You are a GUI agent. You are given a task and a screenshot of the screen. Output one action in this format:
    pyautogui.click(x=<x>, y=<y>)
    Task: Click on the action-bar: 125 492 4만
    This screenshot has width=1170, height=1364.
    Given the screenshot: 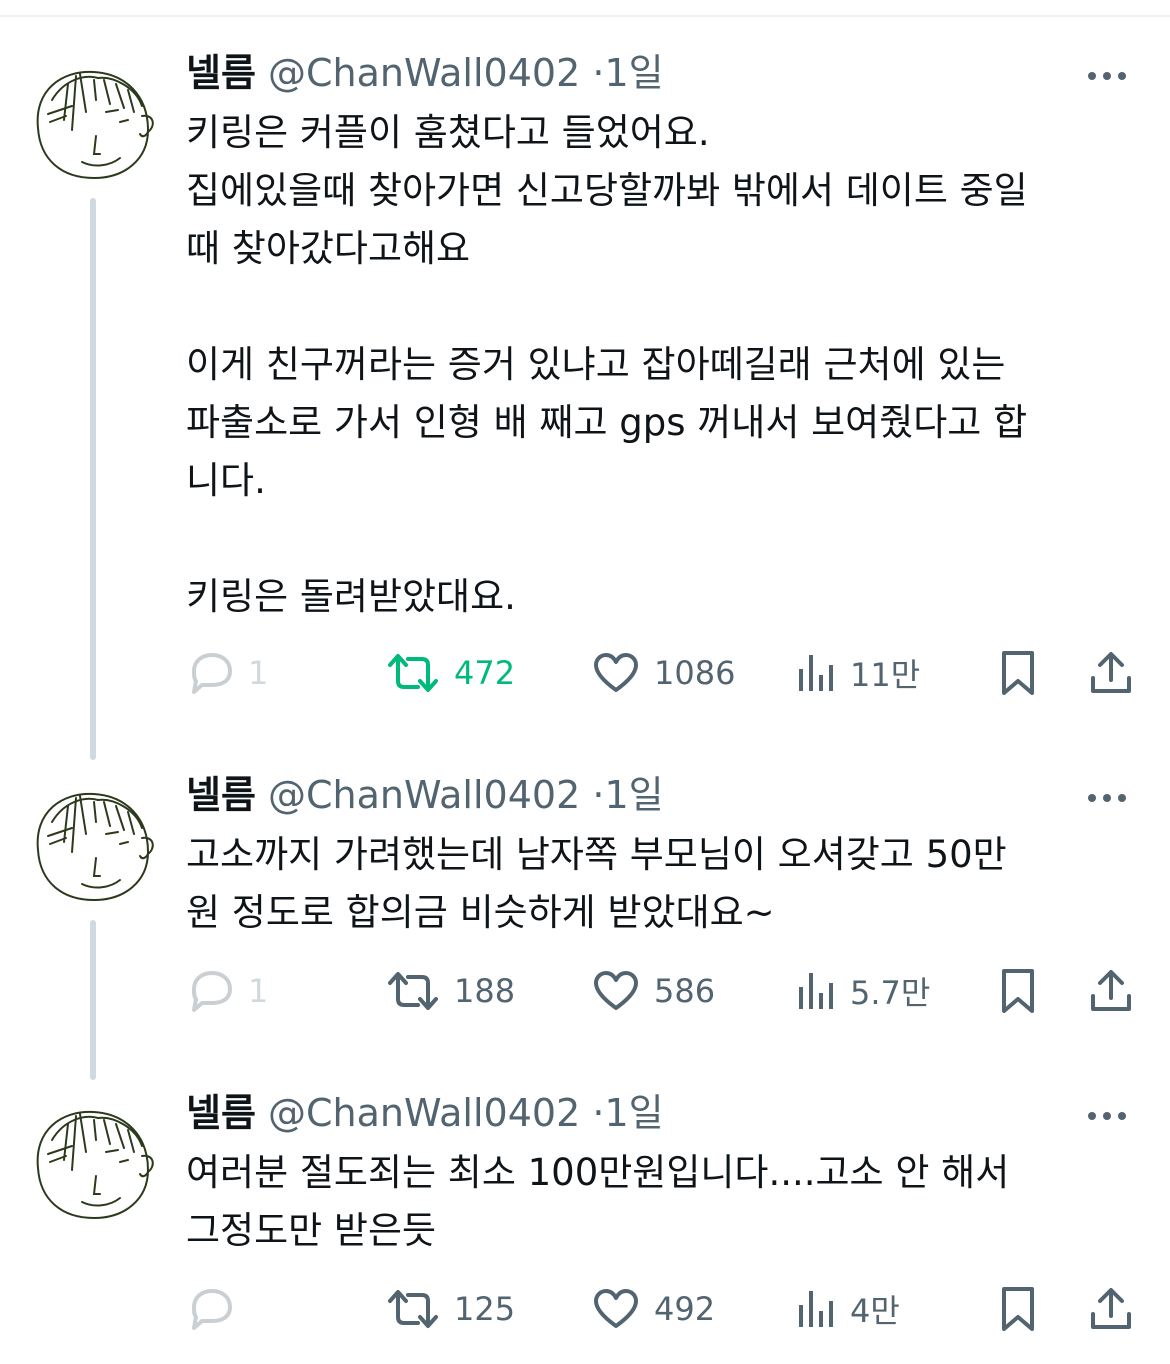 What is the action you would take?
    pyautogui.click(x=666, y=1309)
    